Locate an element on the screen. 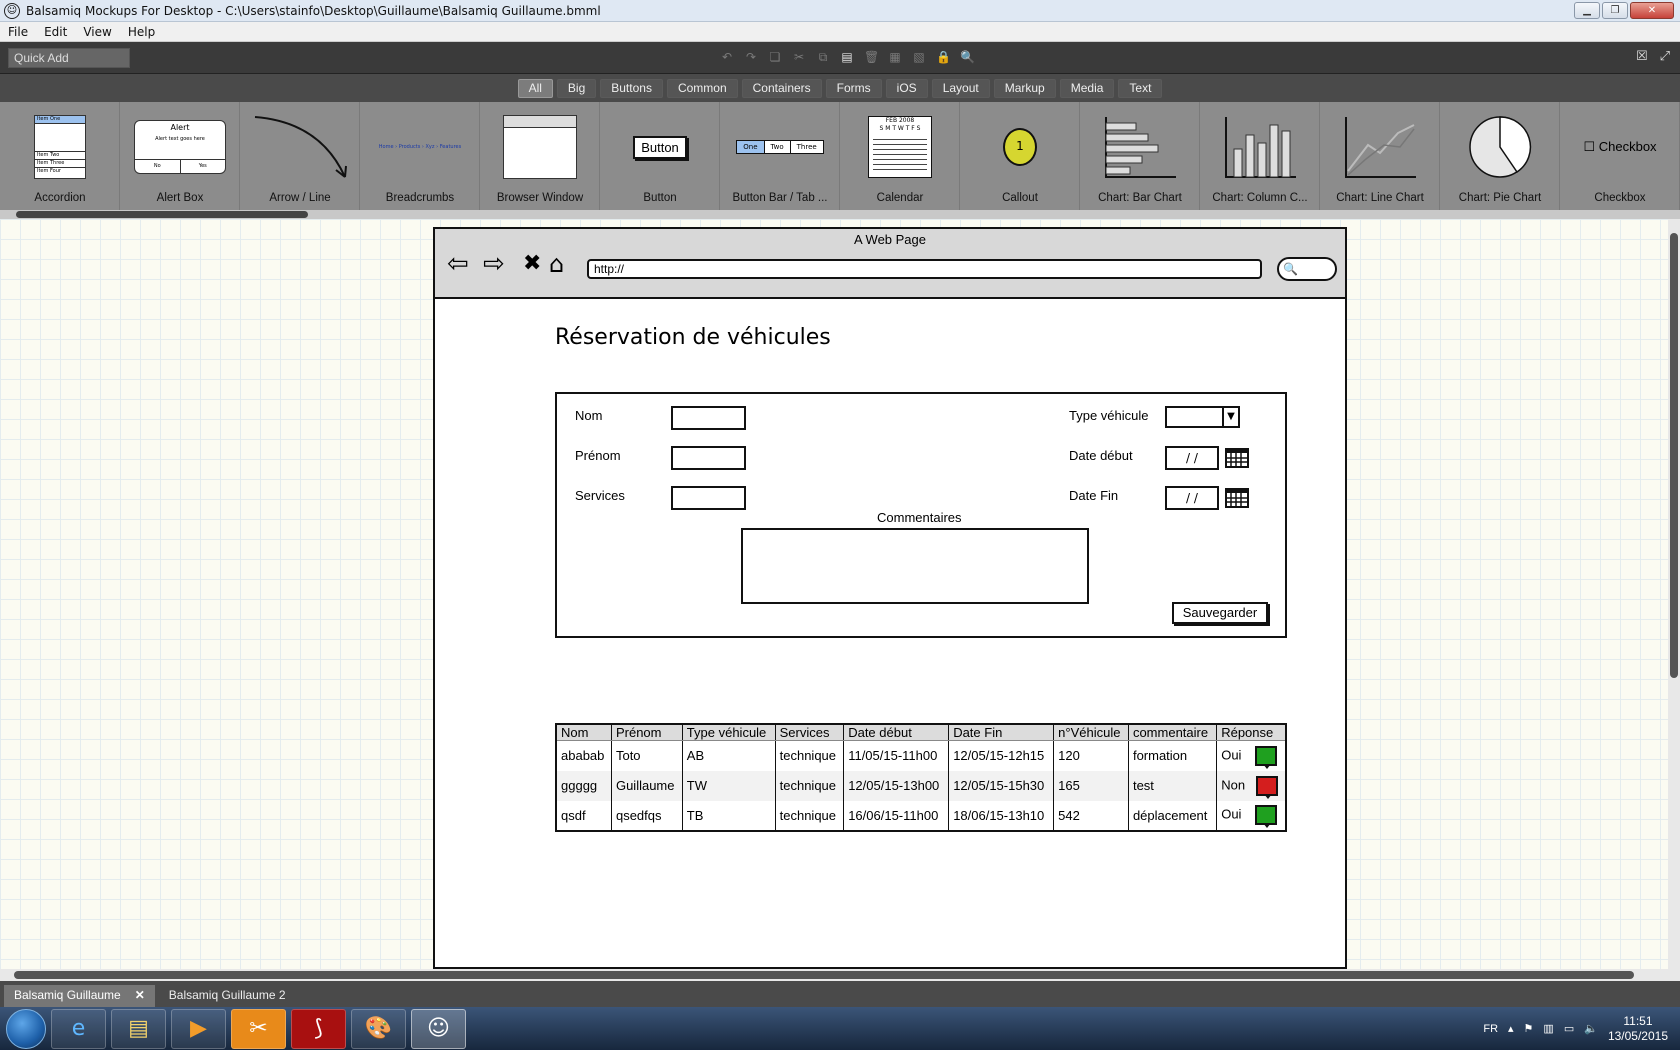  tab-ios: iOS is located at coordinates (906, 88).